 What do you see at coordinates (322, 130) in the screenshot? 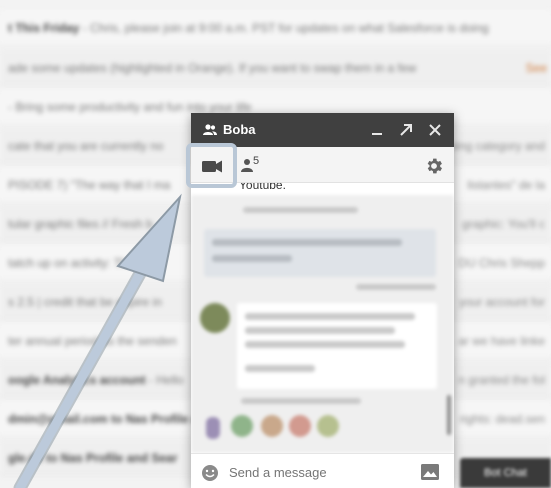
I see `chat-header: Boba` at bounding box center [322, 130].